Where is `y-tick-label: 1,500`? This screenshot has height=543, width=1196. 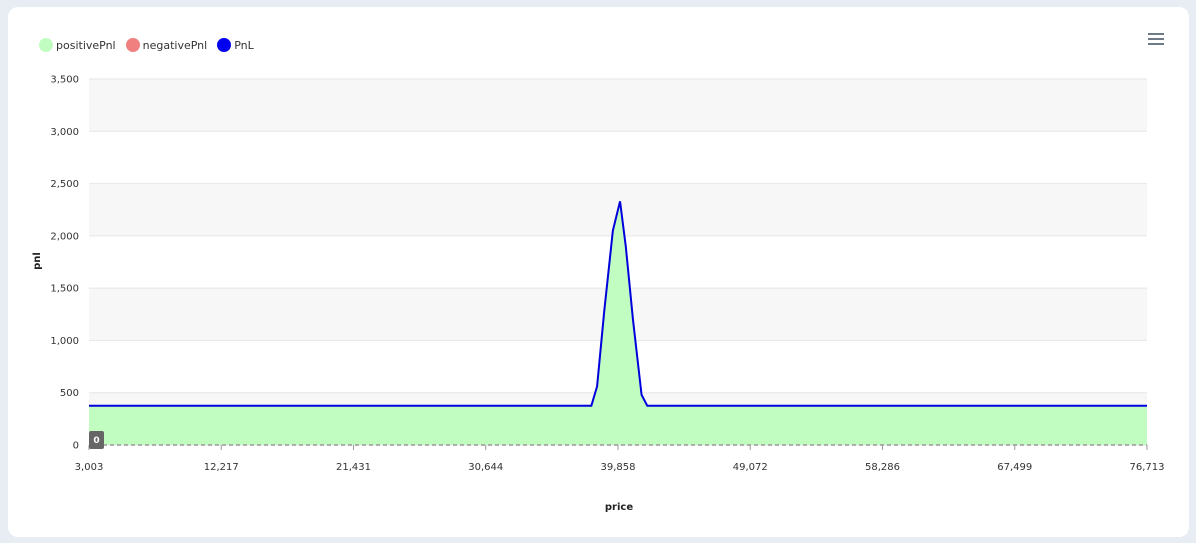 y-tick-label: 1,500 is located at coordinates (64, 289).